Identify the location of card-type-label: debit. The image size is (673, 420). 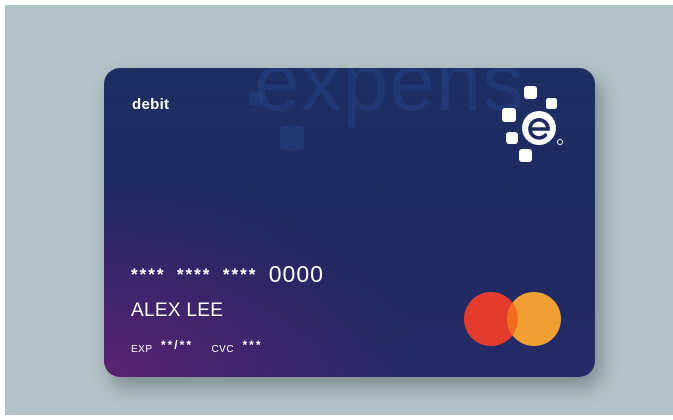
(151, 104).